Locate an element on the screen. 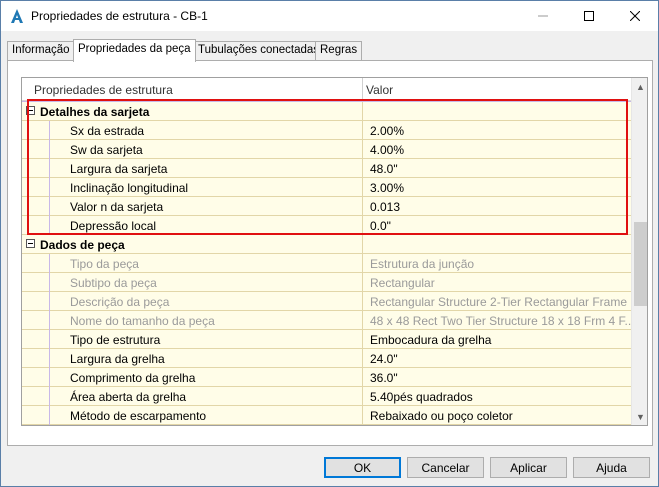  property-row: Largura da sarjeta 48.0" is located at coordinates (326, 168).